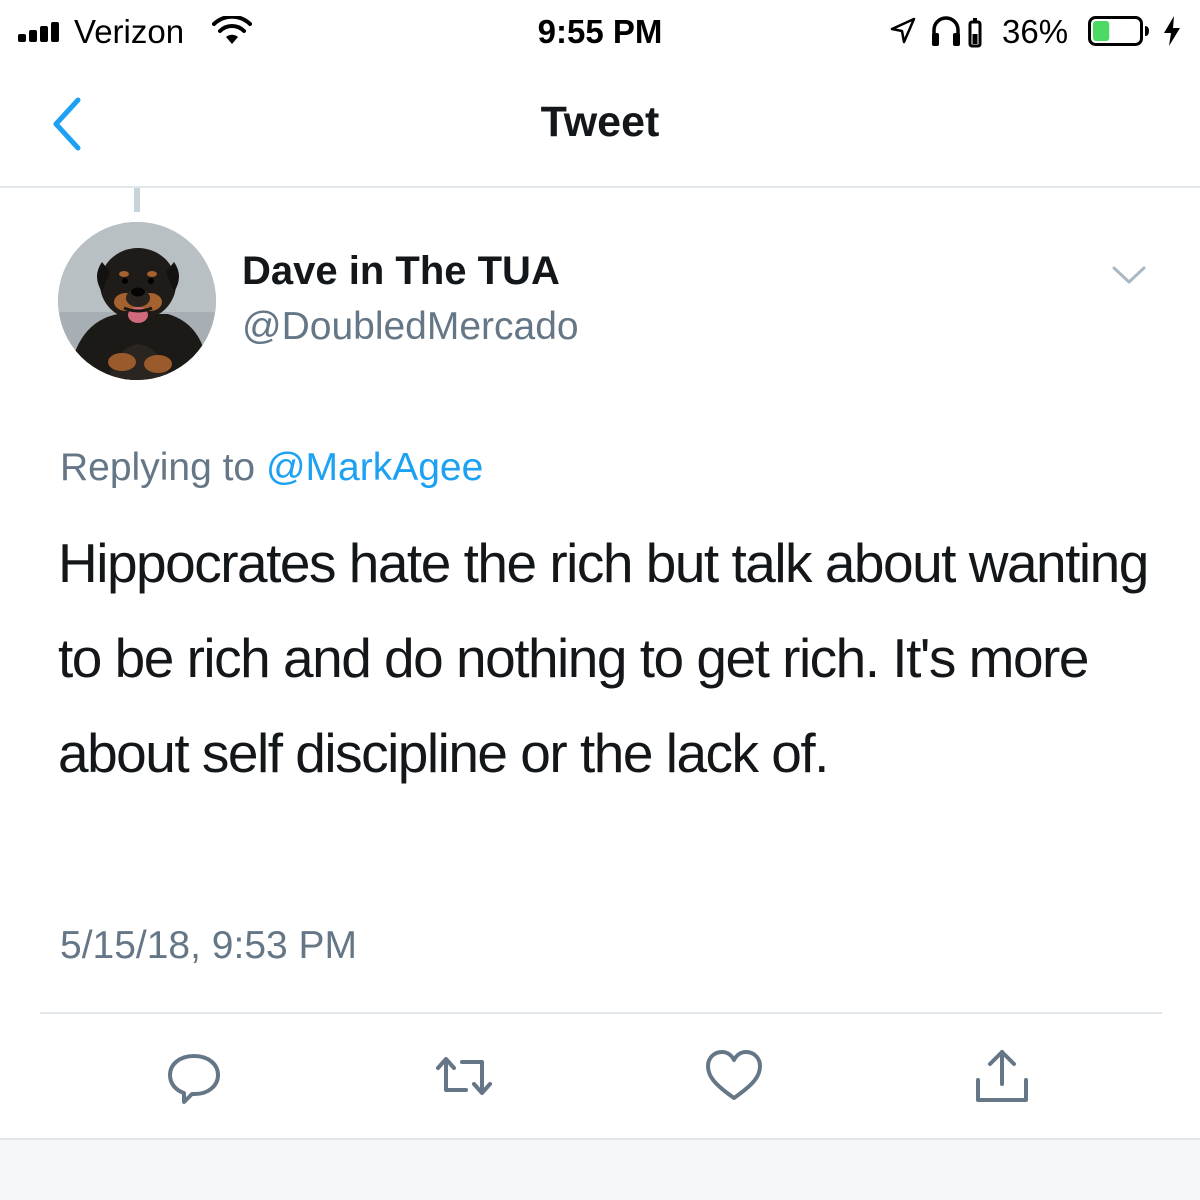  What do you see at coordinates (600, 1169) in the screenshot?
I see `bottom-bar` at bounding box center [600, 1169].